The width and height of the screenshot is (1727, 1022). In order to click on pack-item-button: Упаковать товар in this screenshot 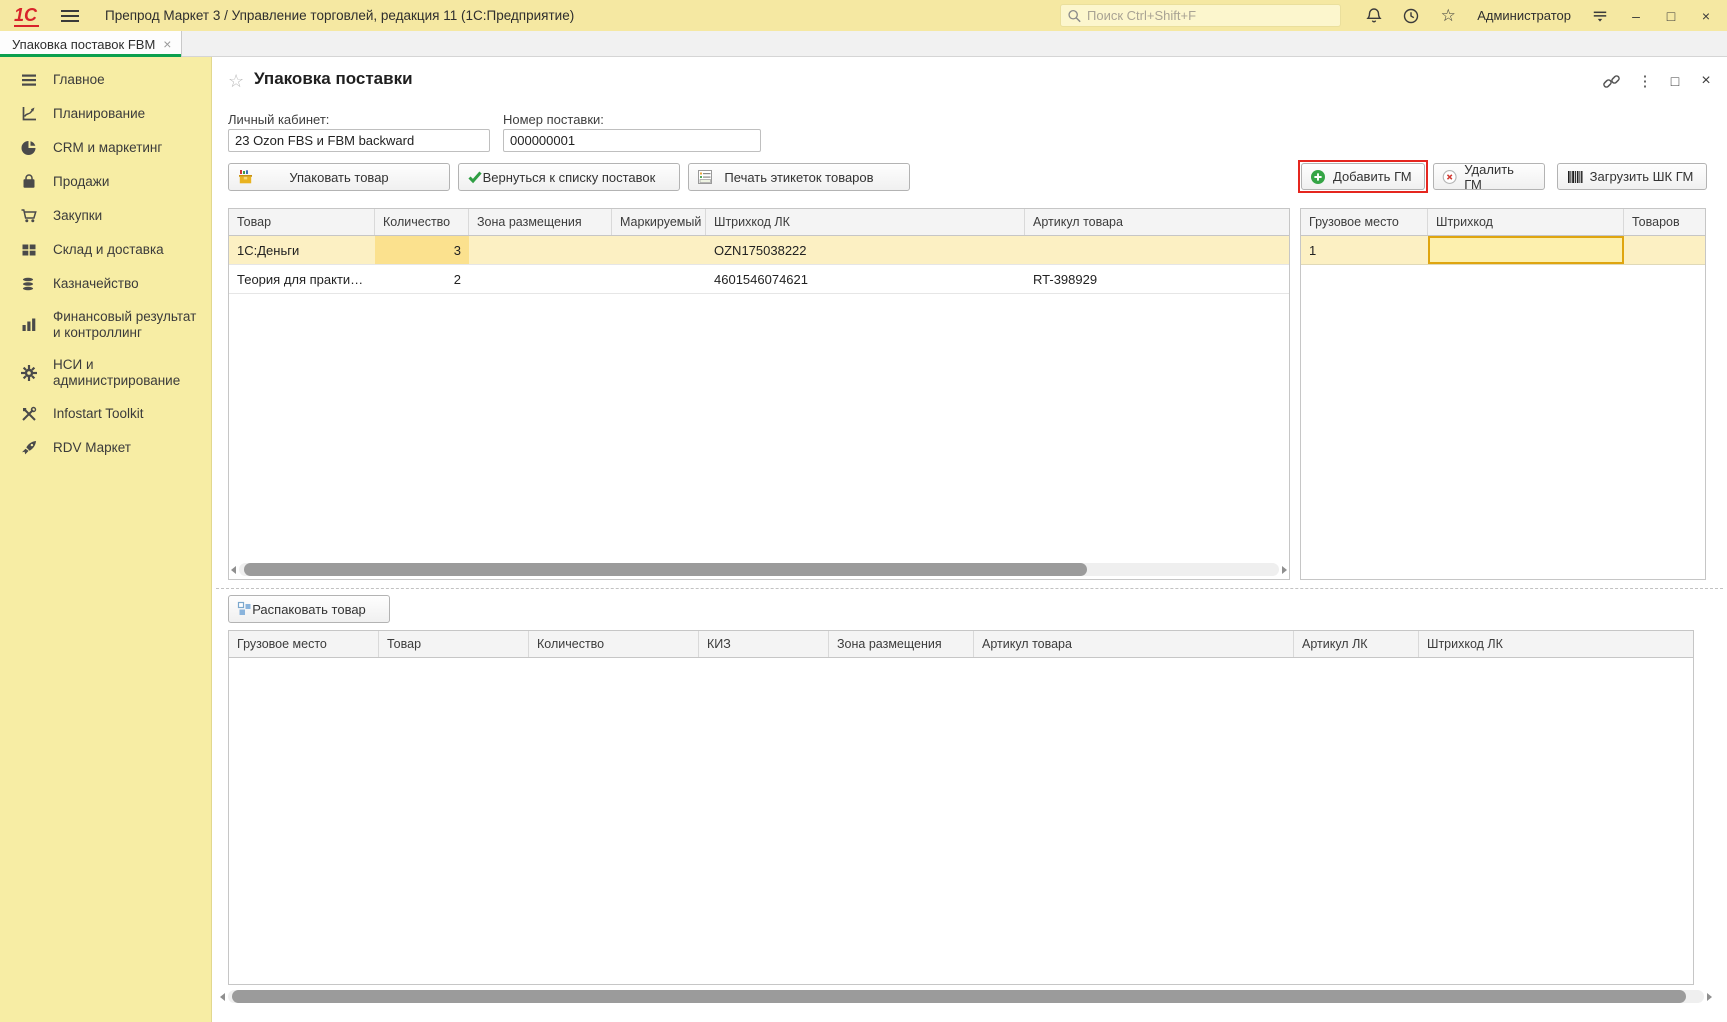, I will do `click(339, 177)`.